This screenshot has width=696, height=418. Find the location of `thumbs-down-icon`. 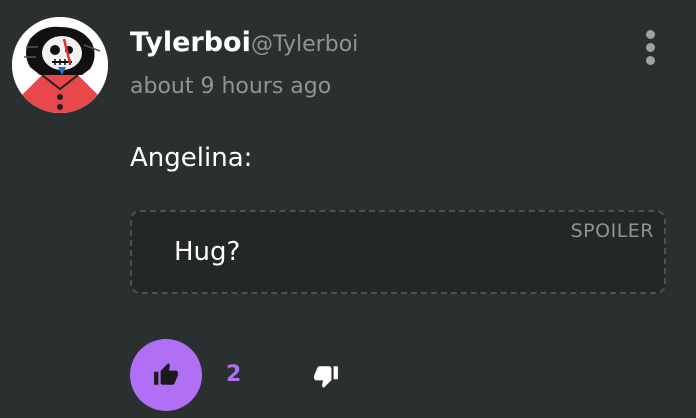

thumbs-down-icon is located at coordinates (326, 377).